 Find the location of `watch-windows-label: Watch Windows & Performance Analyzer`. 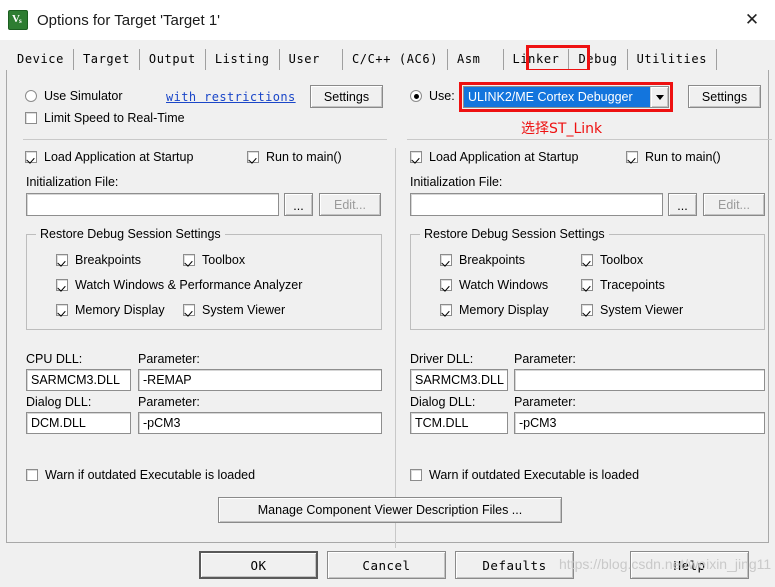

watch-windows-label: Watch Windows & Performance Analyzer is located at coordinates (189, 285).